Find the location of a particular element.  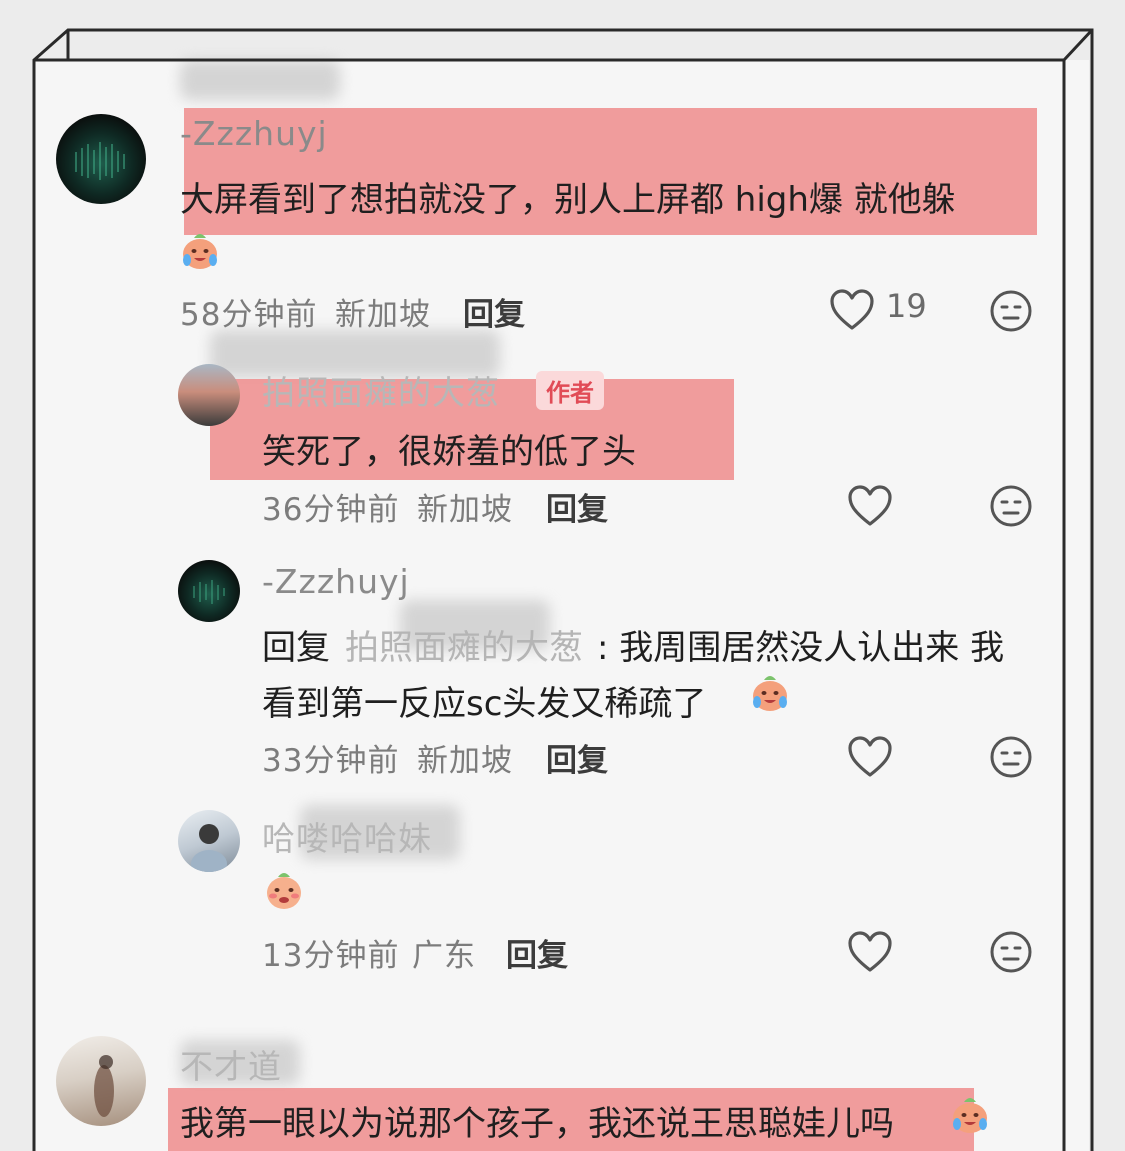

comment-time: 36分钟前 is located at coordinates (331, 510).